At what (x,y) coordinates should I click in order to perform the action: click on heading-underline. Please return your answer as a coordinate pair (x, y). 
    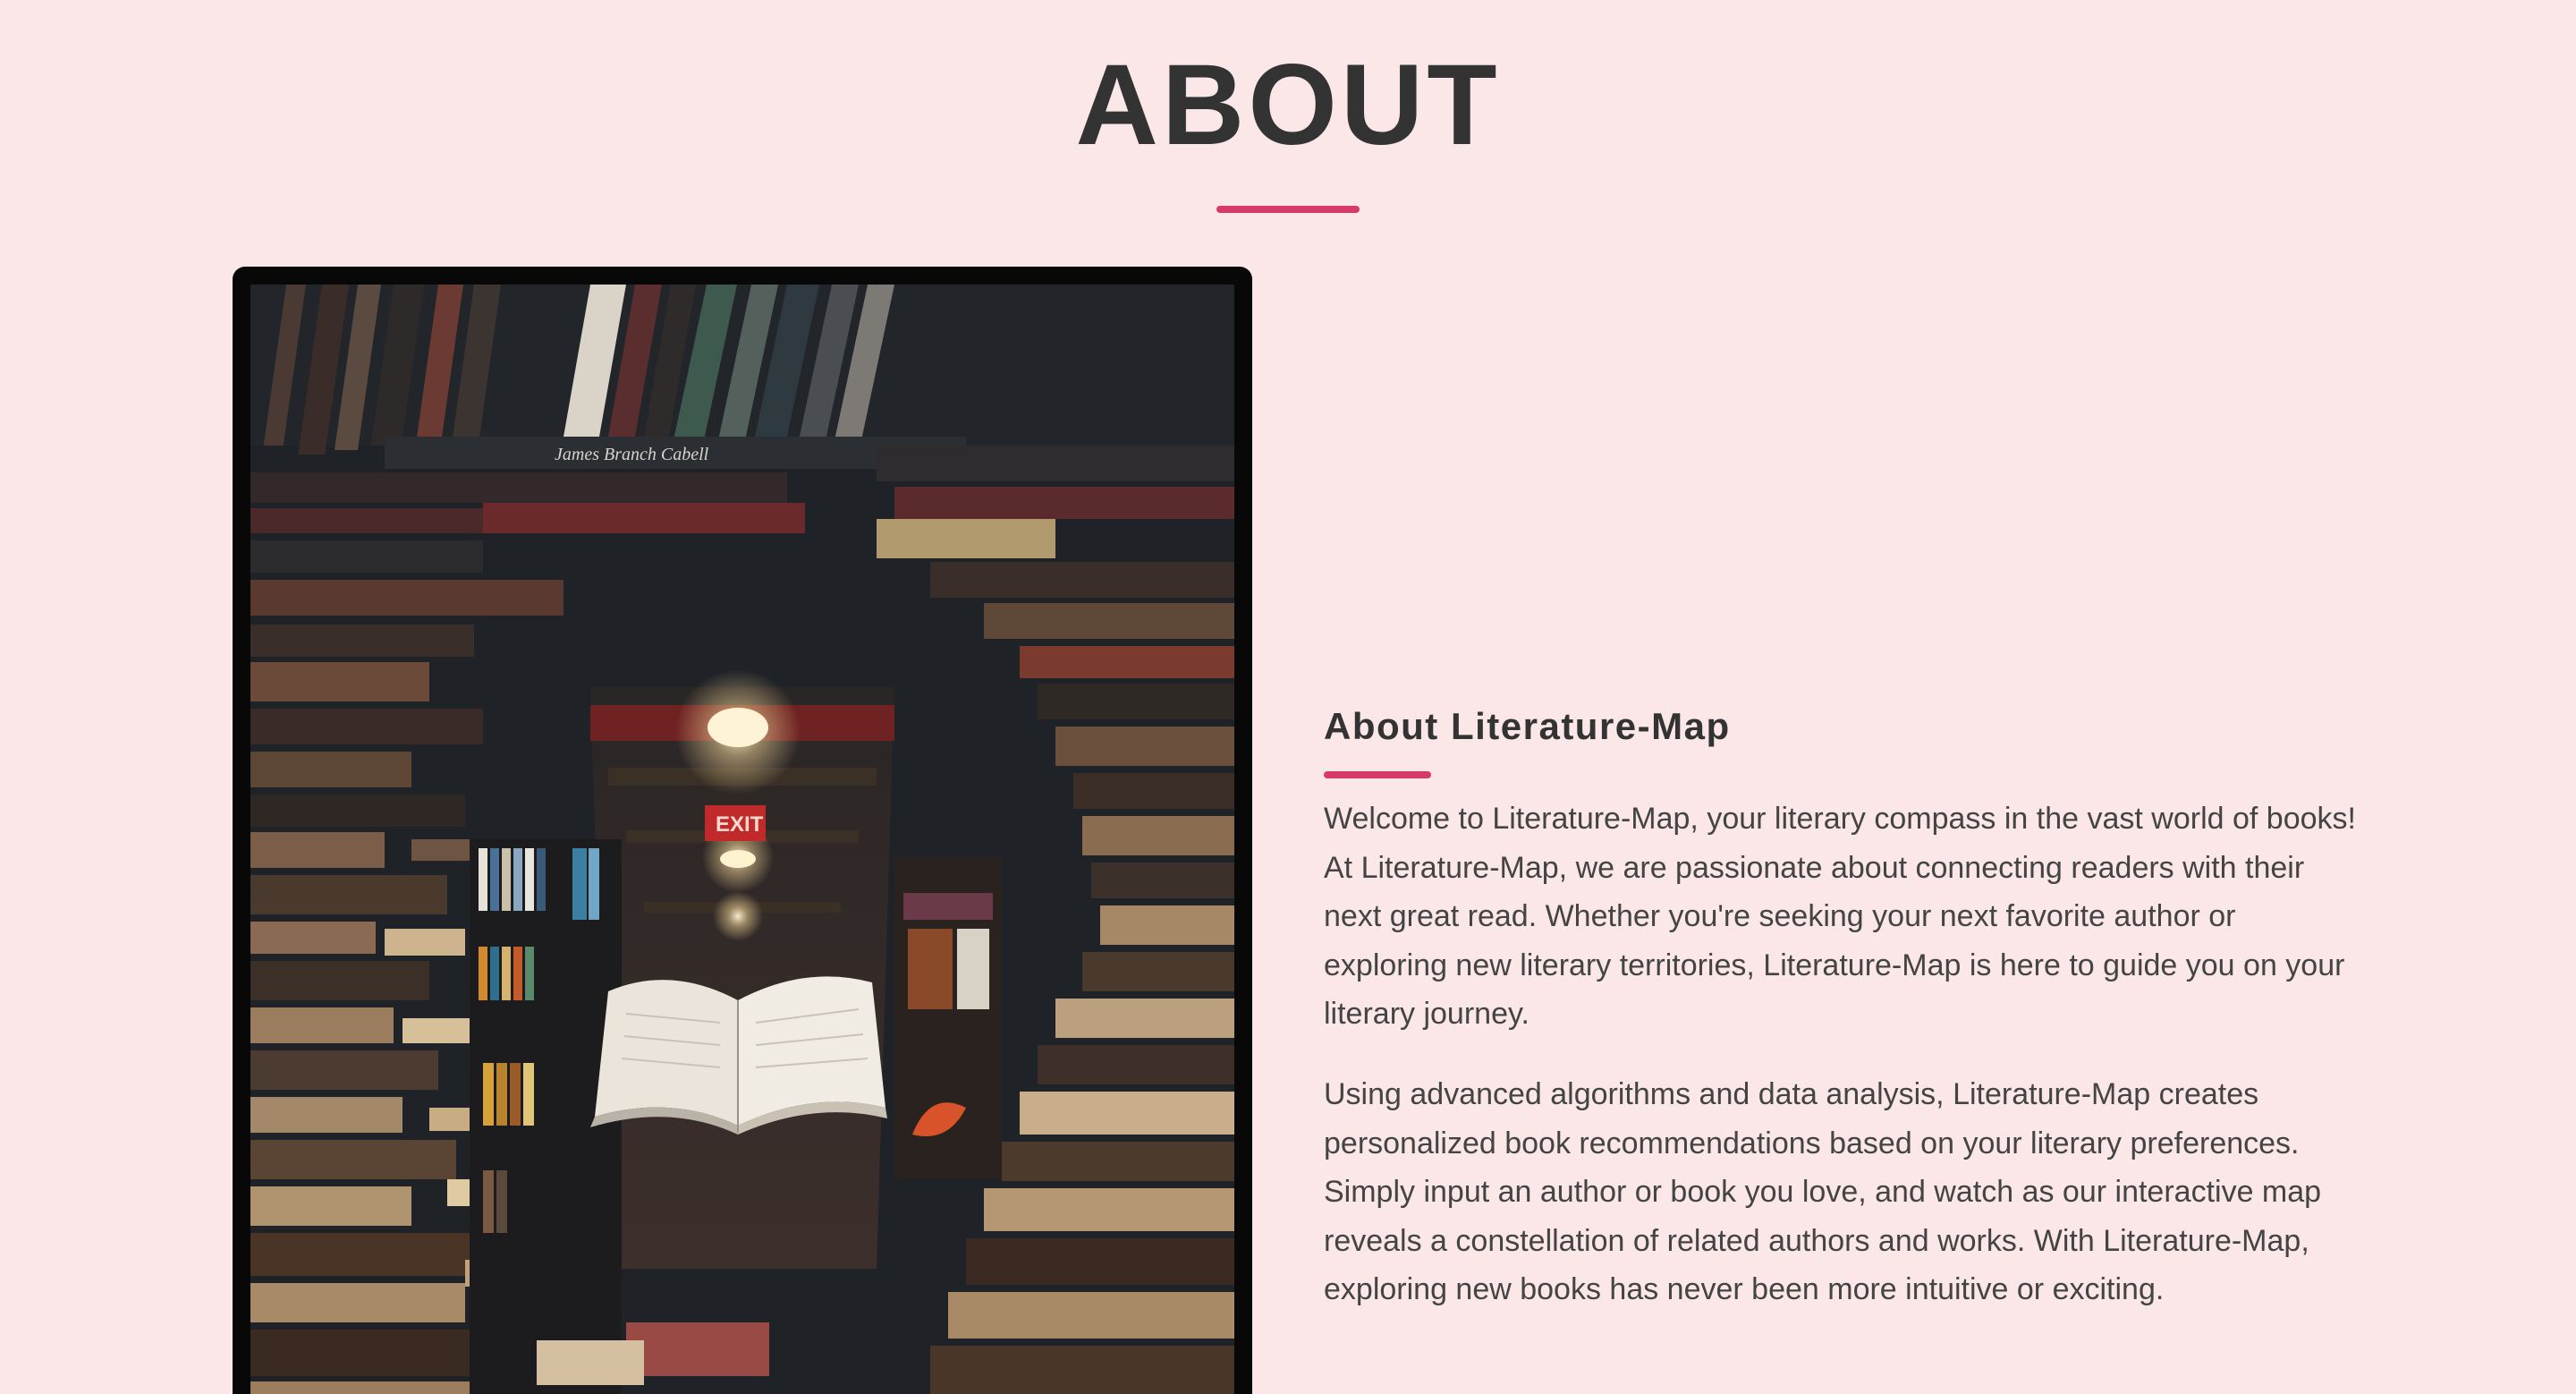
    Looking at the image, I should click on (1377, 774).